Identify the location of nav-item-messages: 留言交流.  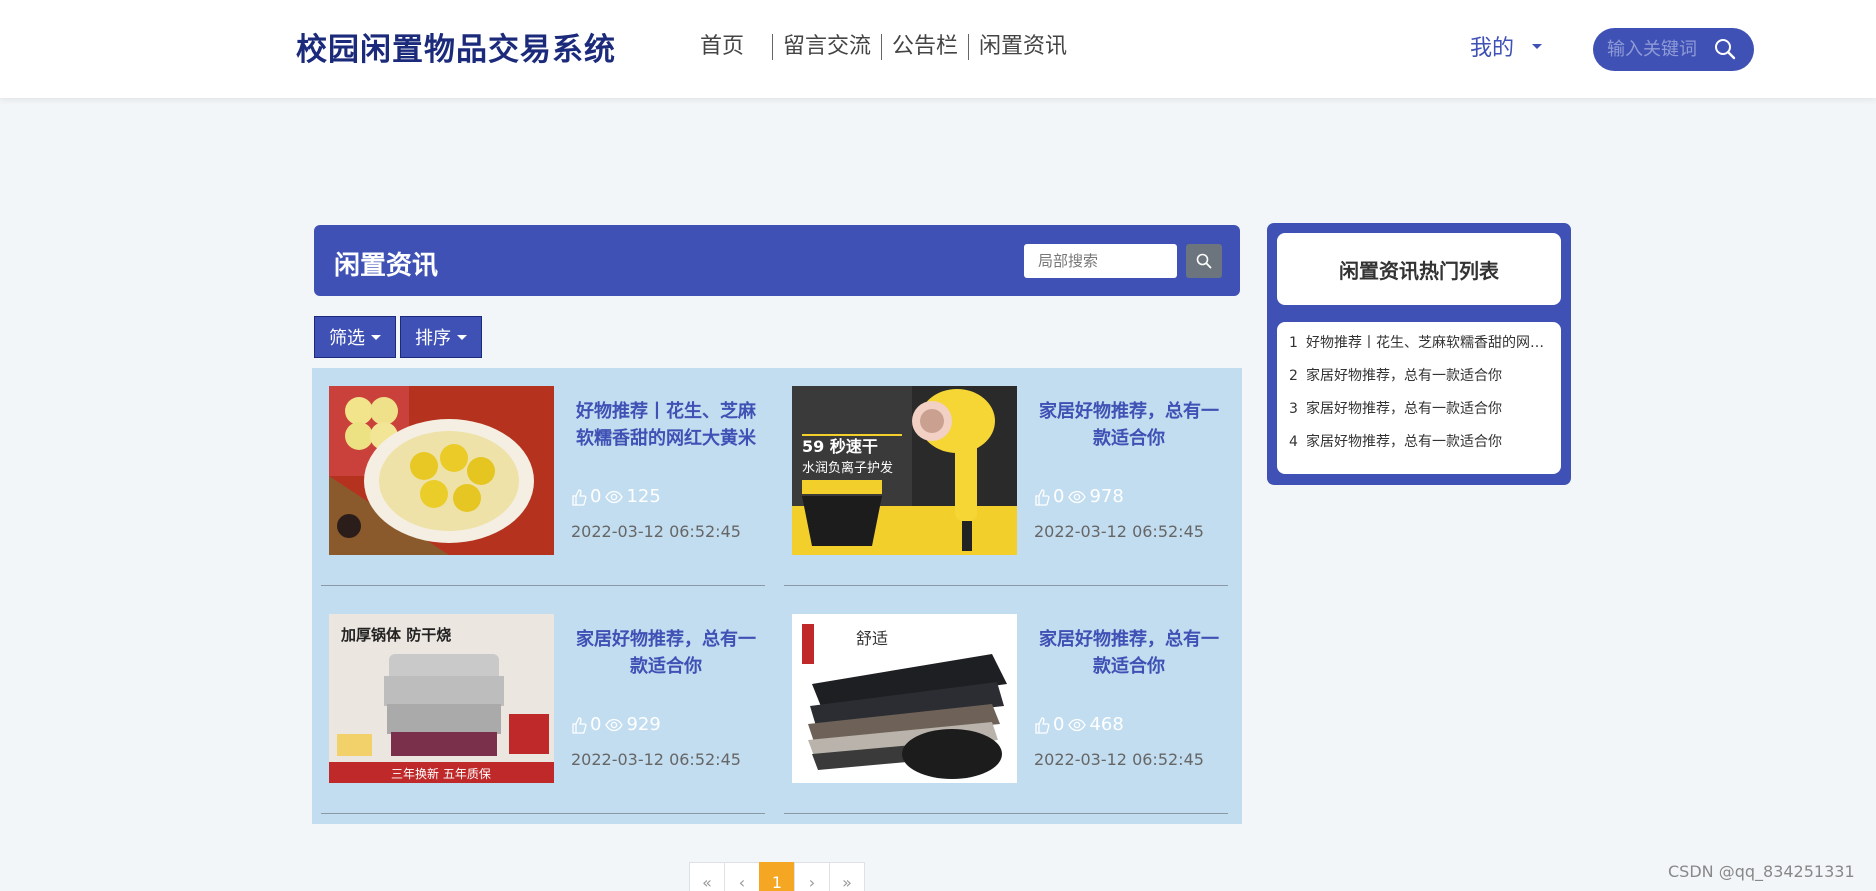
(827, 47).